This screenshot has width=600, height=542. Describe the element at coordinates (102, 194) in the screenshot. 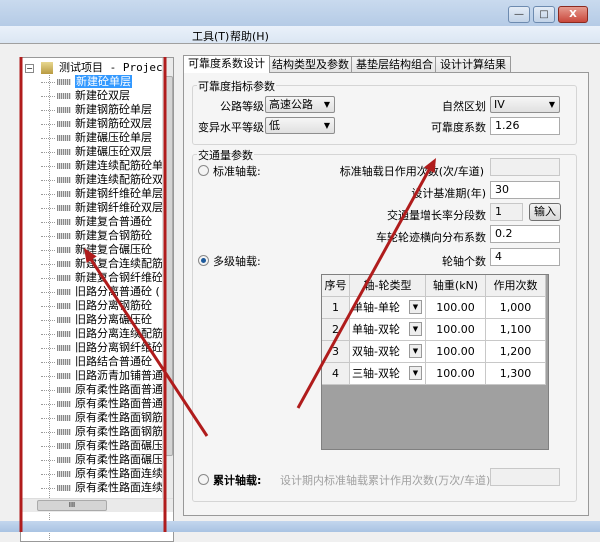

I see `tree-item: 新建钢纤维砼单层` at that location.